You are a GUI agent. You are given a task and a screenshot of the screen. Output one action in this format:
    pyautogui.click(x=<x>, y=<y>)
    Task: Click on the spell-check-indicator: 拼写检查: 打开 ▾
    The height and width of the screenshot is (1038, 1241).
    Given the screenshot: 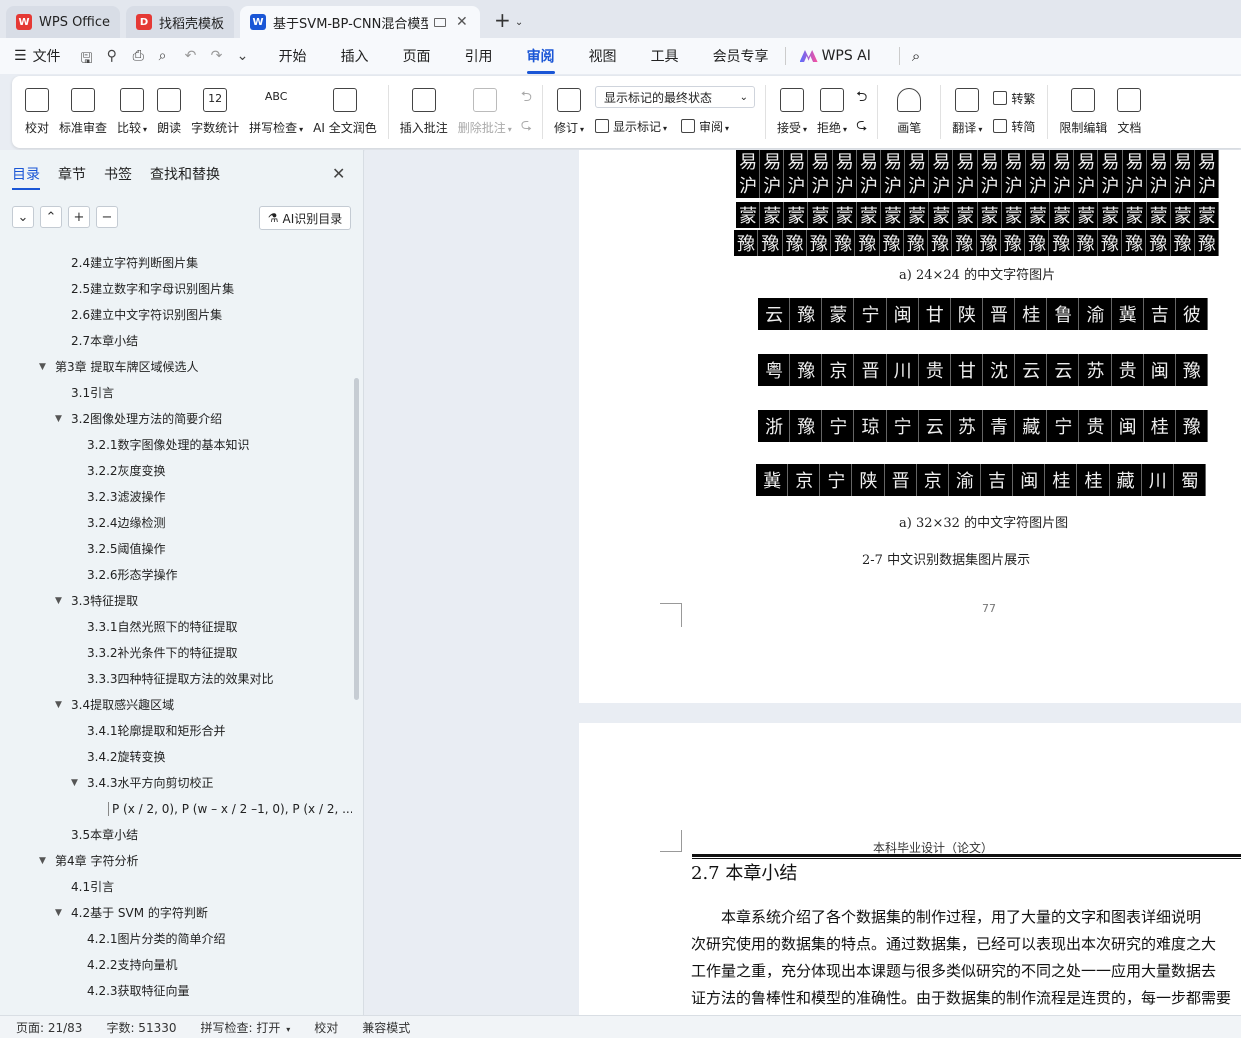 What is the action you would take?
    pyautogui.click(x=246, y=1027)
    